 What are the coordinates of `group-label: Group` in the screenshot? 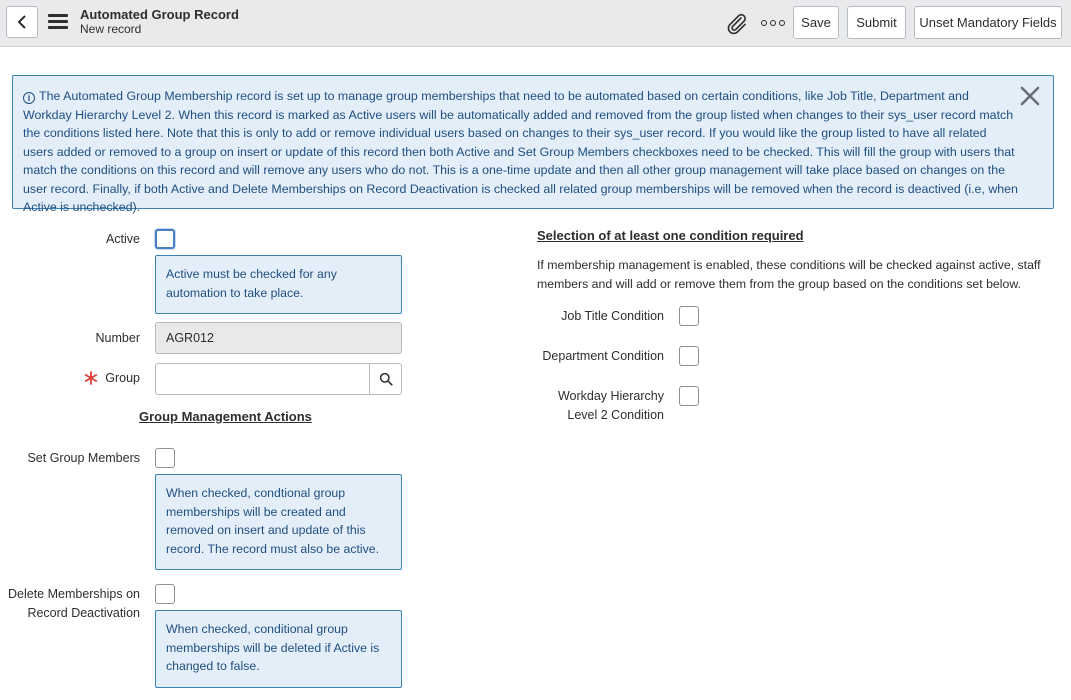 It's located at (122, 378).